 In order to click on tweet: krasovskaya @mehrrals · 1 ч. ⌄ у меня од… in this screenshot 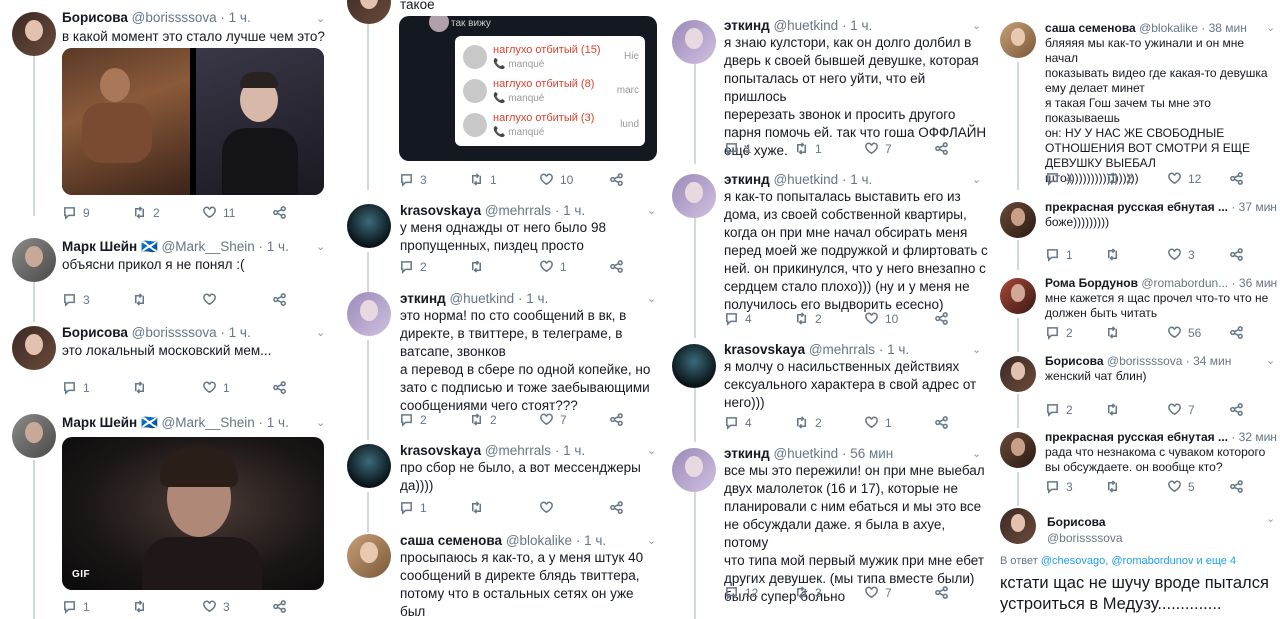, I will do `click(499, 240)`.